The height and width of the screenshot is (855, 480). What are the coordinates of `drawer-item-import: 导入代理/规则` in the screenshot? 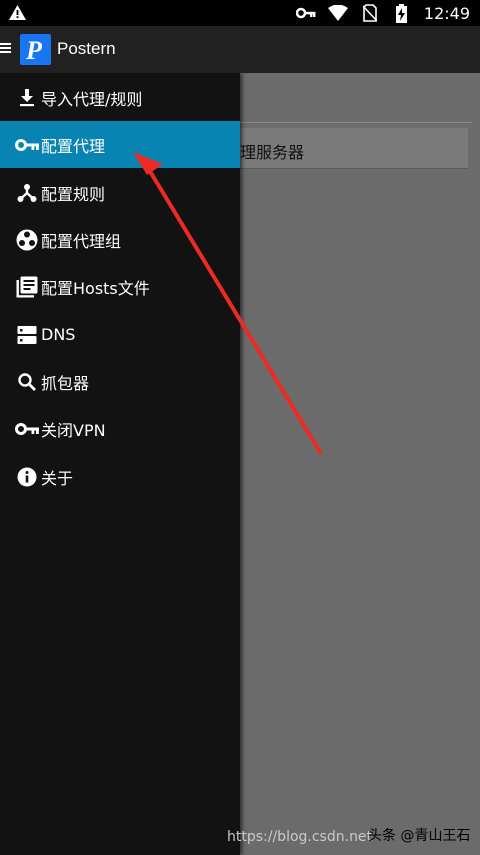 It's located at (120, 97).